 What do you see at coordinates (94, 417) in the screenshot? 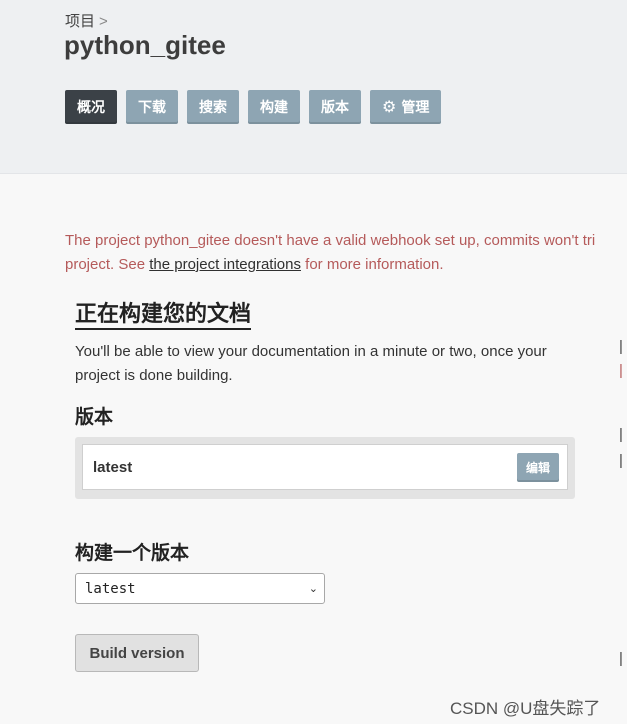
I see `versions-heading: 版本` at bounding box center [94, 417].